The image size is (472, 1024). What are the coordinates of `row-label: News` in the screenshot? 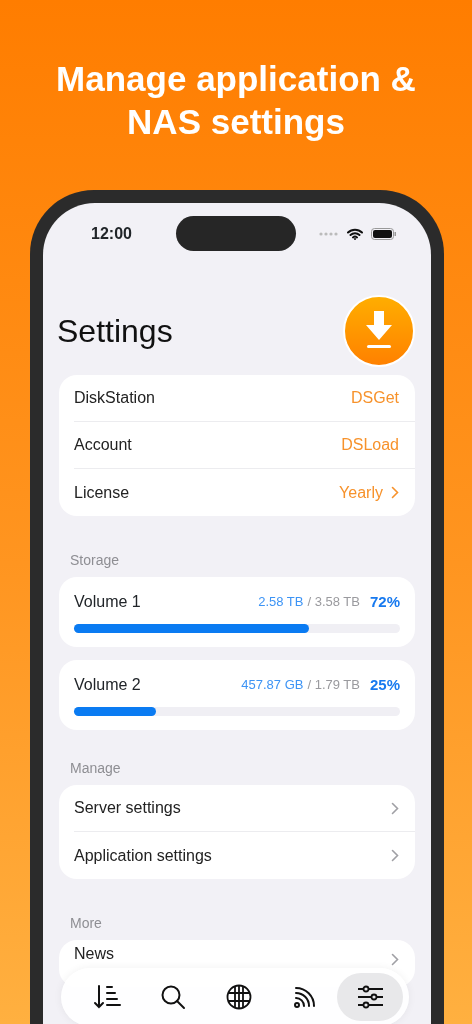 It's located at (94, 954).